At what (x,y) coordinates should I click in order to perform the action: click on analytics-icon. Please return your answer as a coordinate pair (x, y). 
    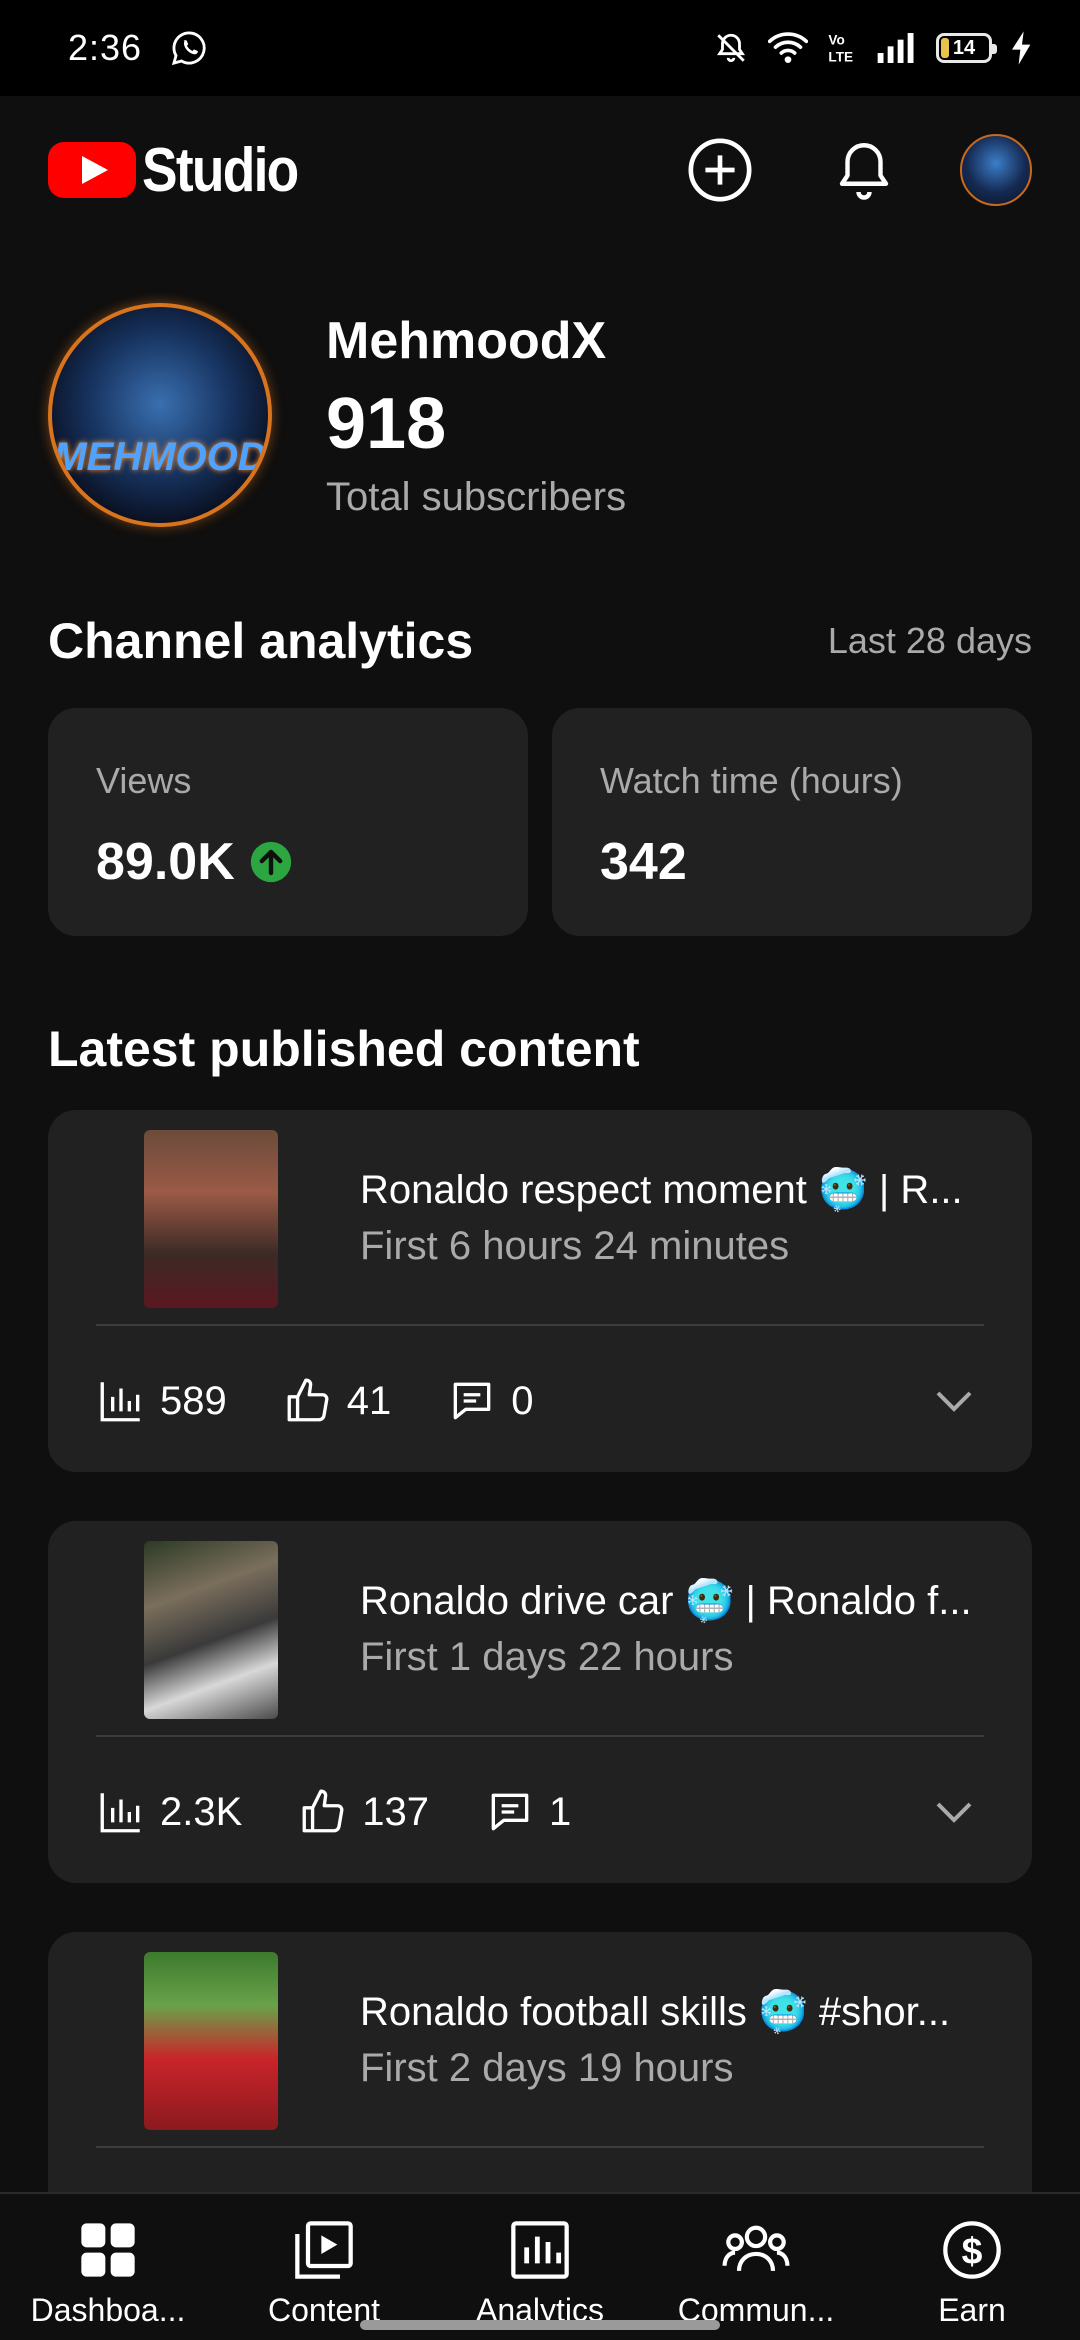
    Looking at the image, I should click on (540, 2250).